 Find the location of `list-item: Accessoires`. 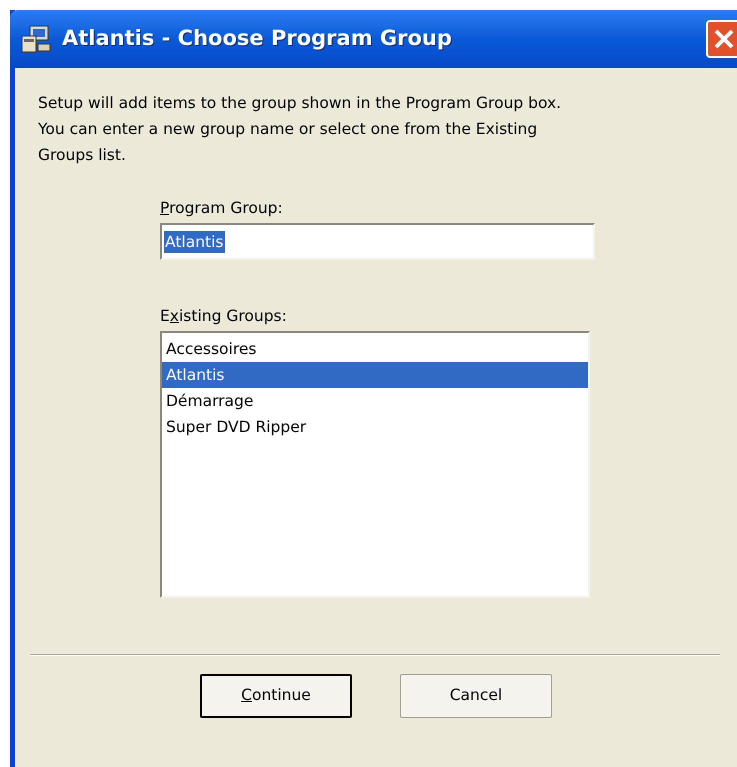

list-item: Accessoires is located at coordinates (375, 349).